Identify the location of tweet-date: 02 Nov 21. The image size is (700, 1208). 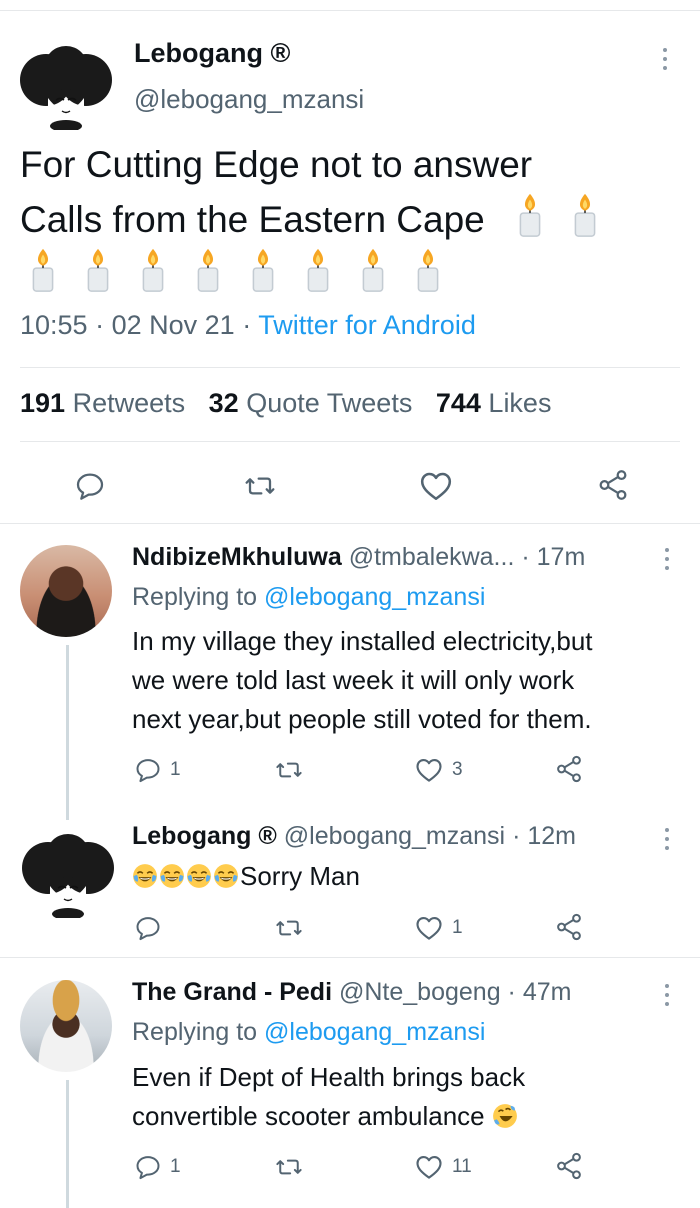
(173, 325).